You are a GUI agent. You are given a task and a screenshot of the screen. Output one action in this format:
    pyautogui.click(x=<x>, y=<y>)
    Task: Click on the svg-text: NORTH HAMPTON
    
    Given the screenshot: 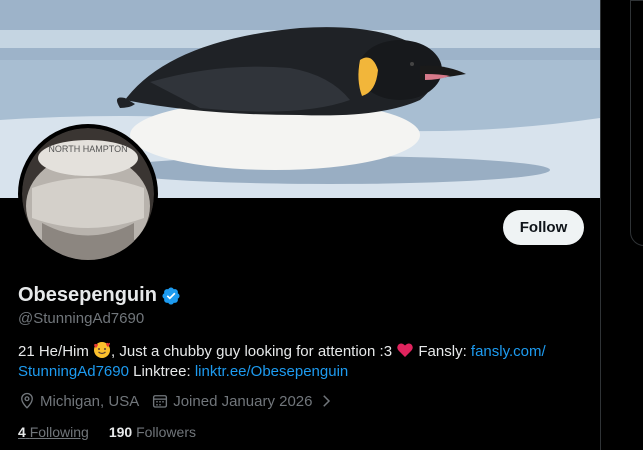 What is the action you would take?
    pyautogui.click(x=87, y=149)
    